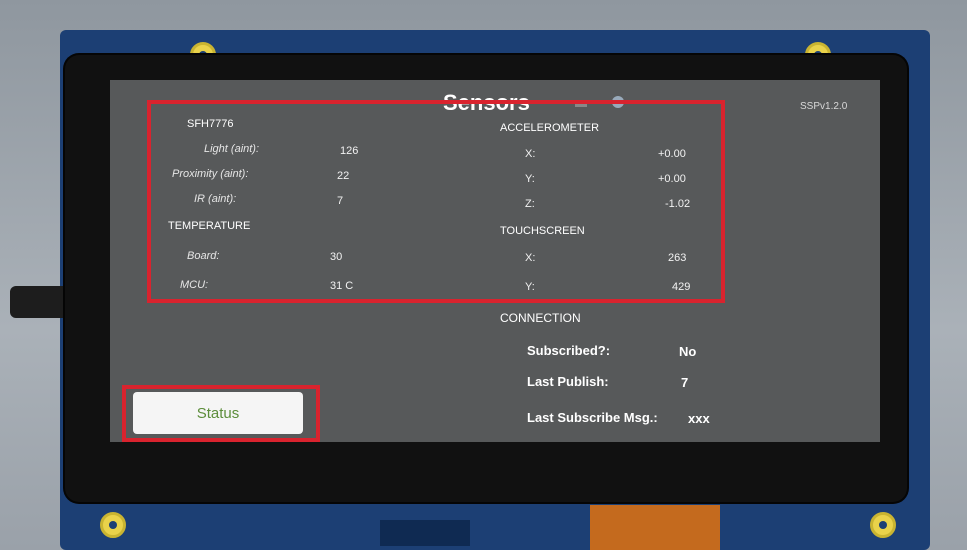  I want to click on subscribed-value: No, so click(688, 351).